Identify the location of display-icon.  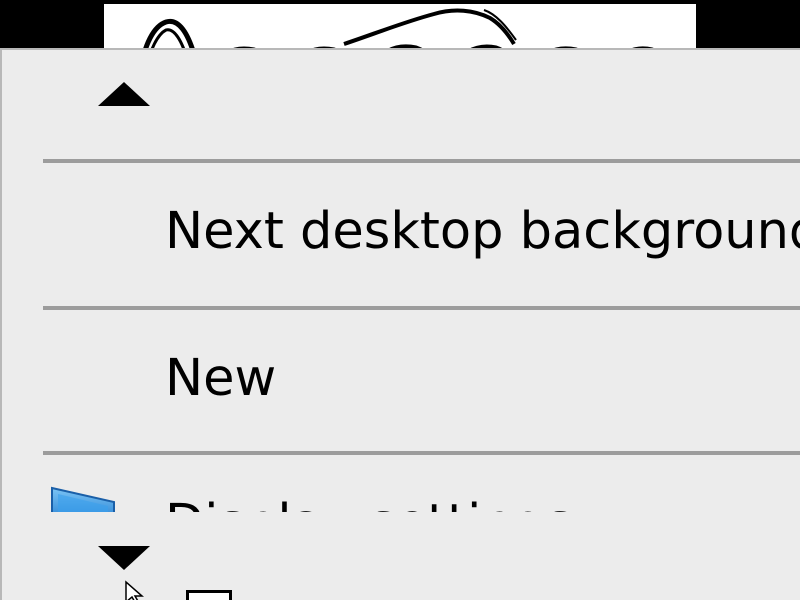
(85, 499).